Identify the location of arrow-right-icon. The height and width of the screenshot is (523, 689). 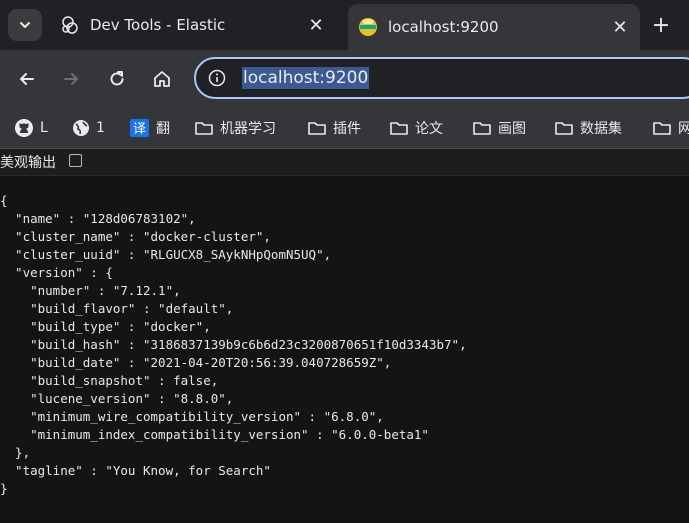
(71, 79).